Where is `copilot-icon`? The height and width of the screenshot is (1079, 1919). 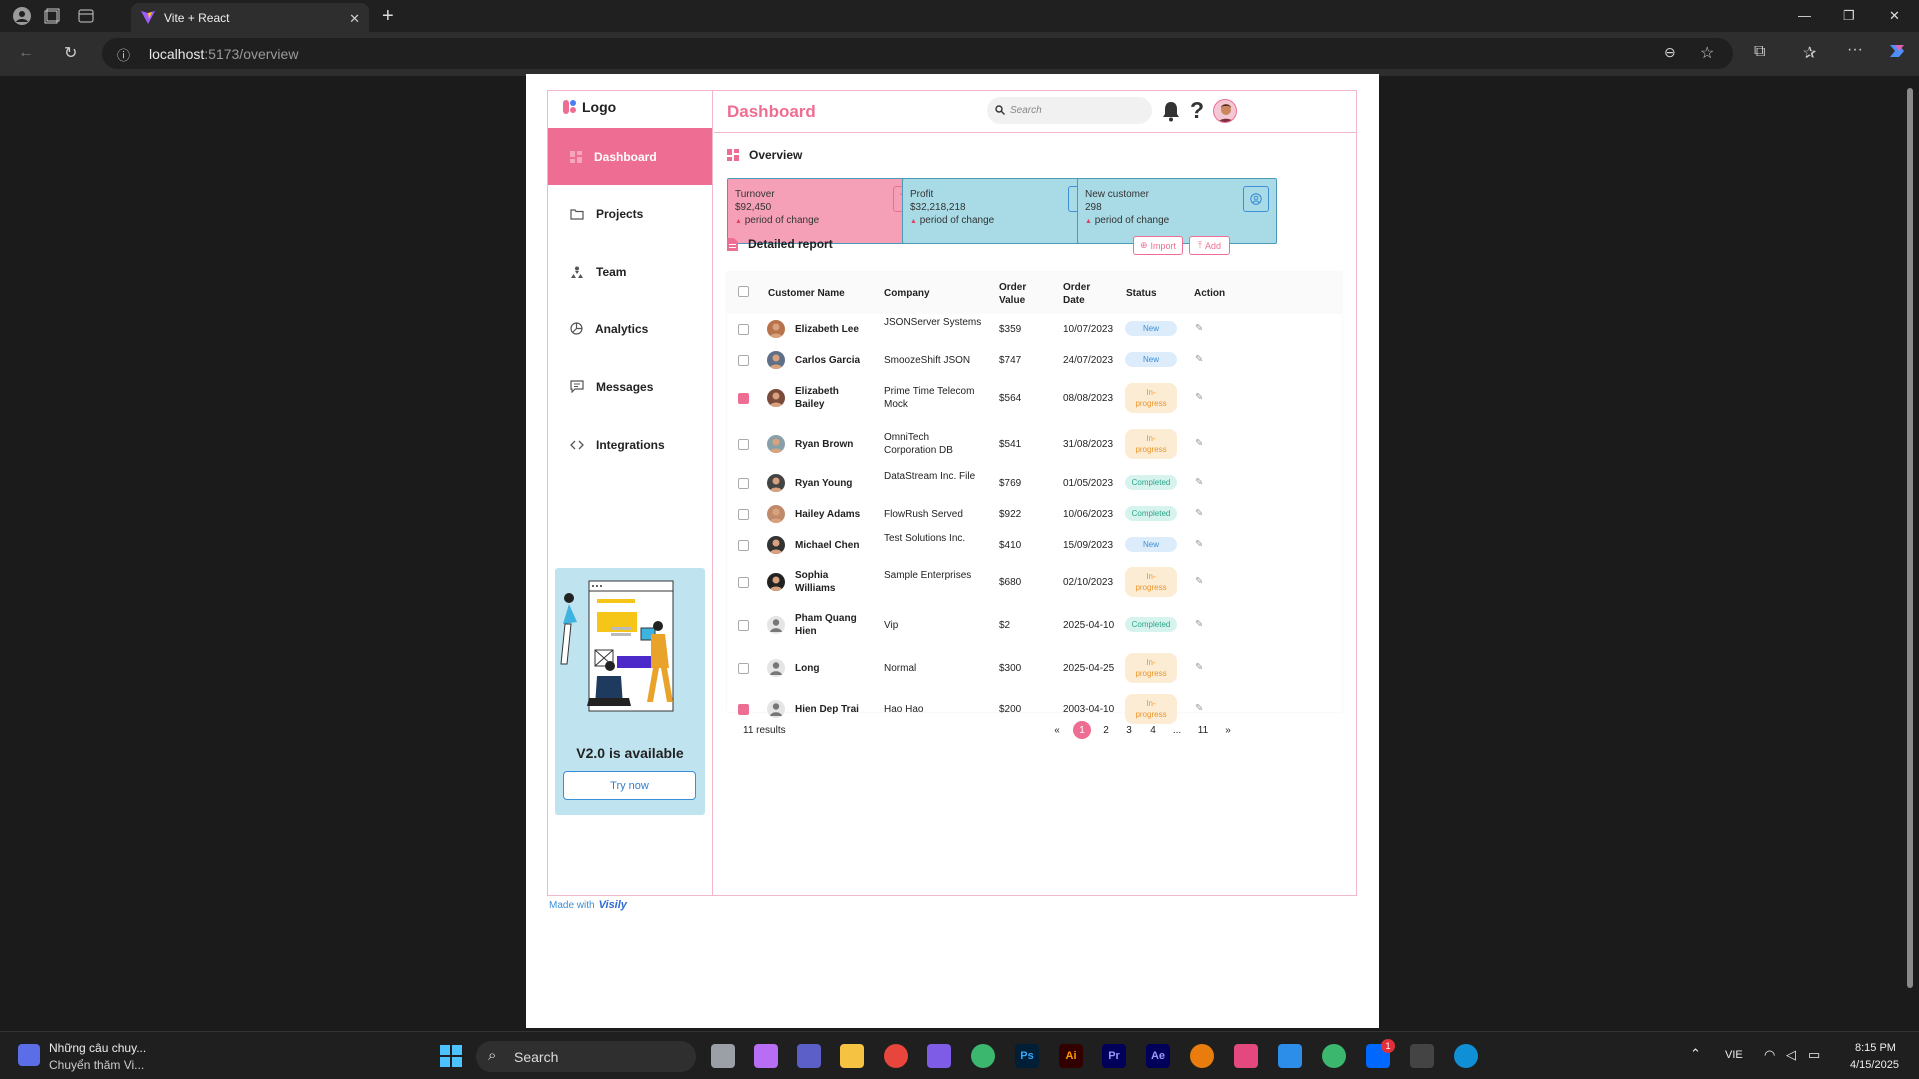
copilot-icon is located at coordinates (1897, 51).